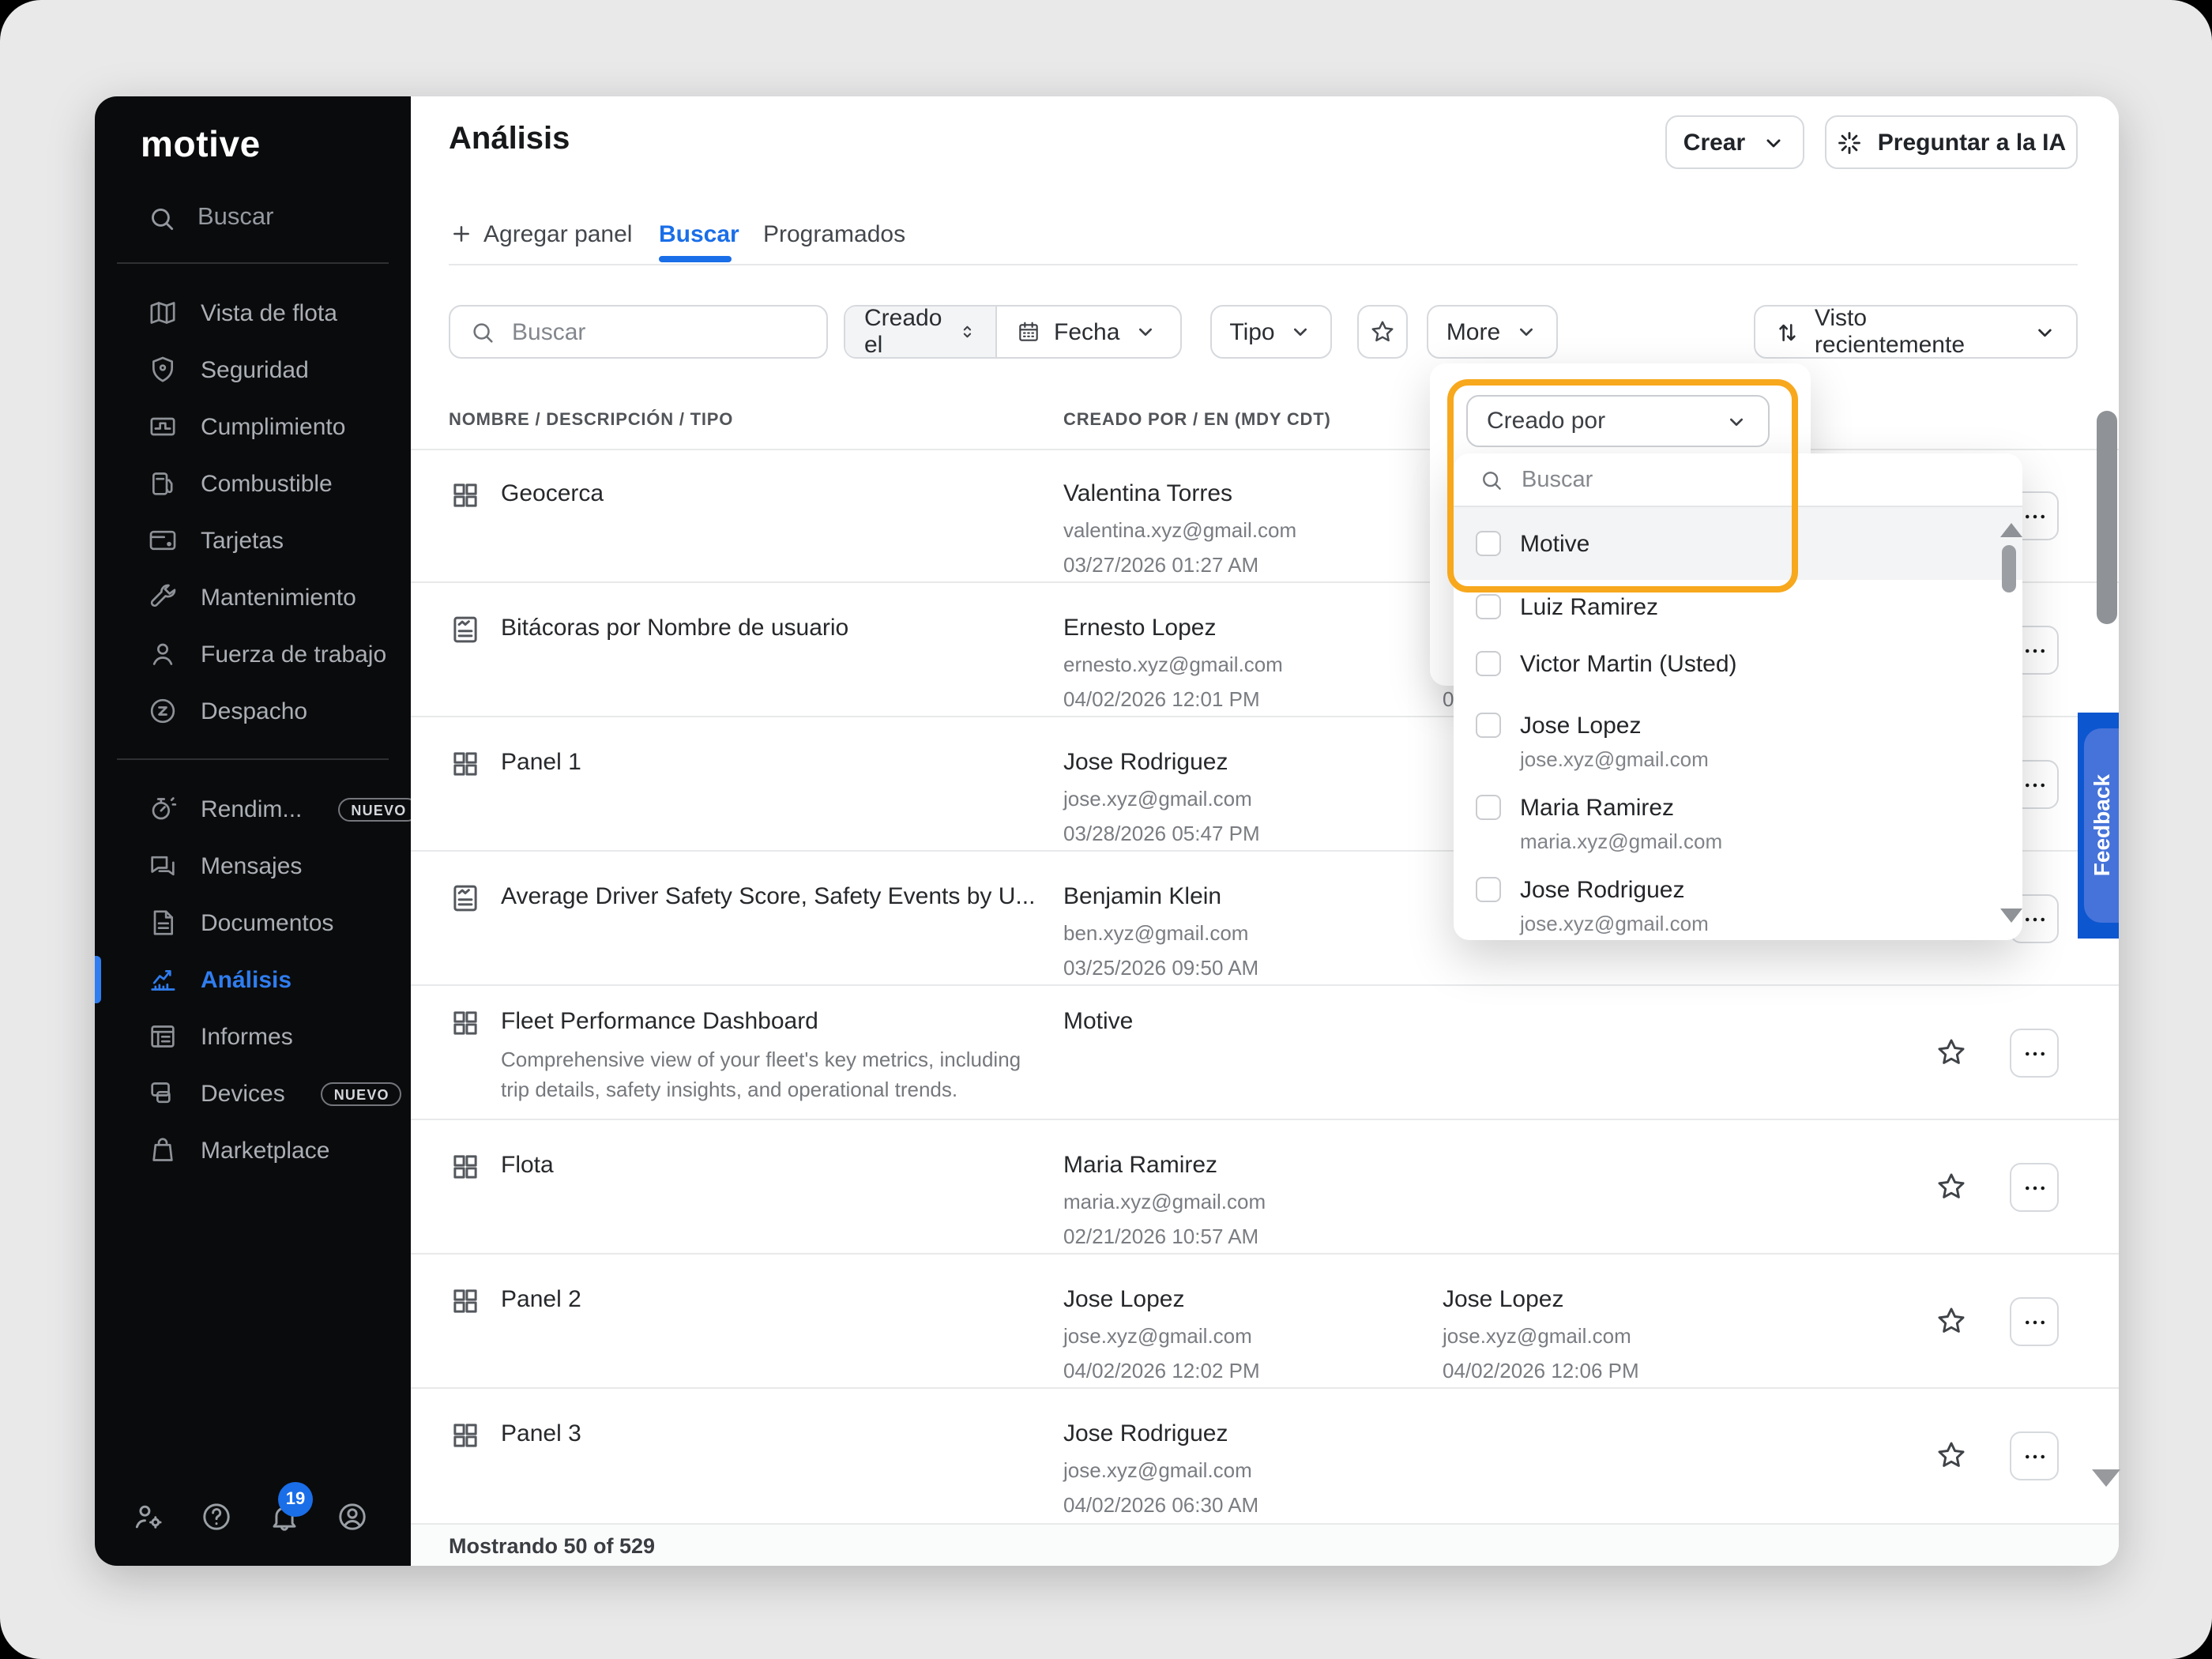 This screenshot has width=2212, height=1659. What do you see at coordinates (2011, 916) in the screenshot?
I see `list-scroll-down-arrow` at bounding box center [2011, 916].